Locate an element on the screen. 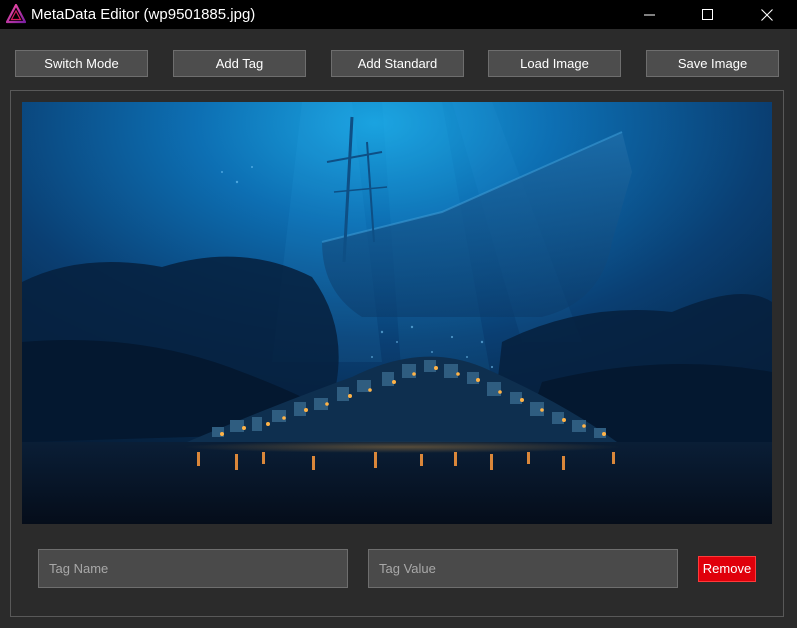  add-tag-button: Add Tag is located at coordinates (239, 63).